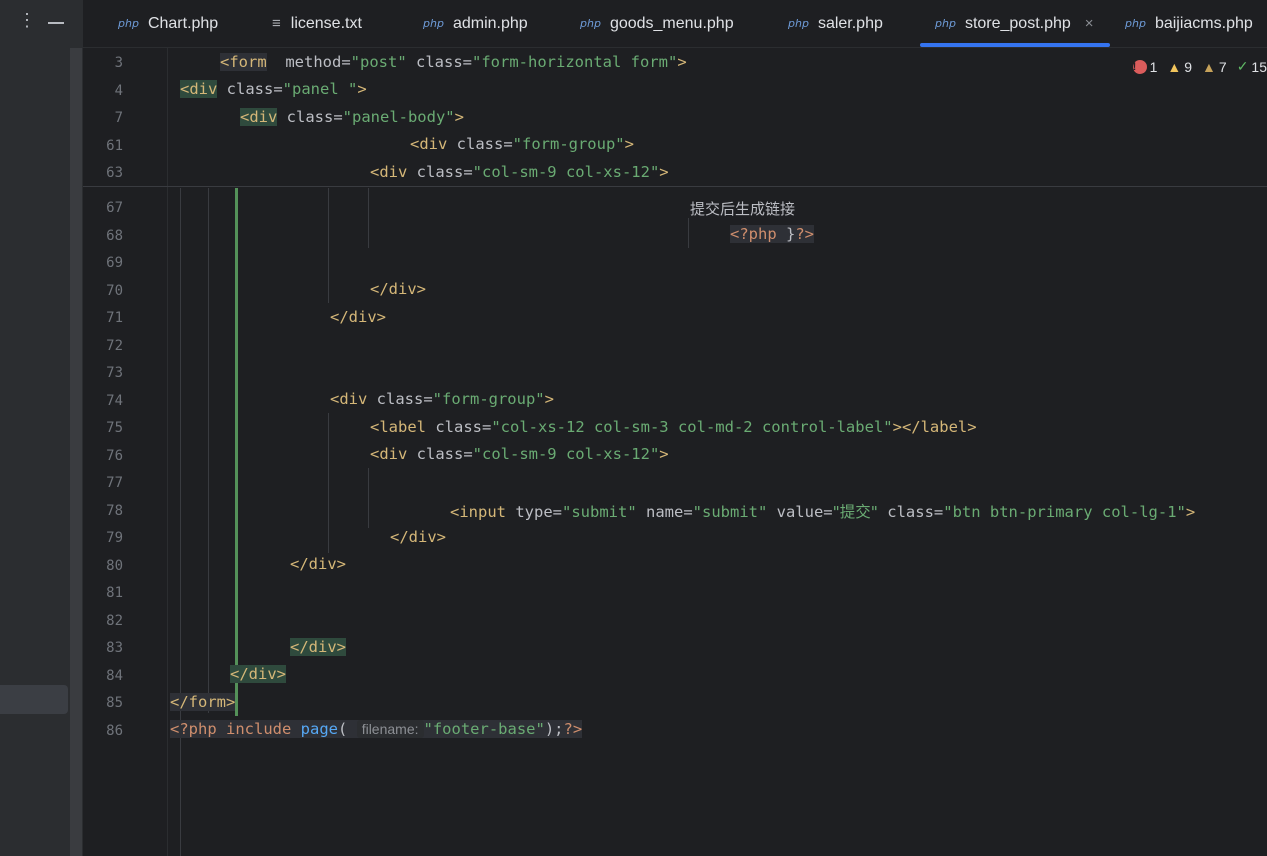 The height and width of the screenshot is (856, 1267). I want to click on tab-chart-php: php Chart.php, so click(168, 23).